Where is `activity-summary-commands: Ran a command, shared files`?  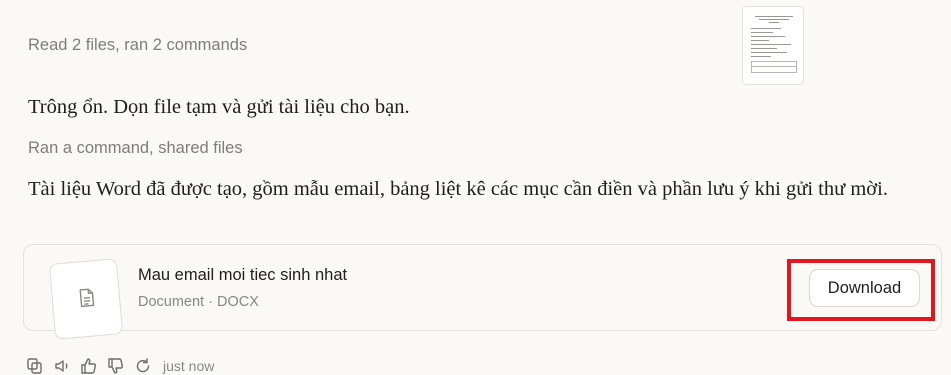
activity-summary-commands: Ran a command, shared files is located at coordinates (135, 148).